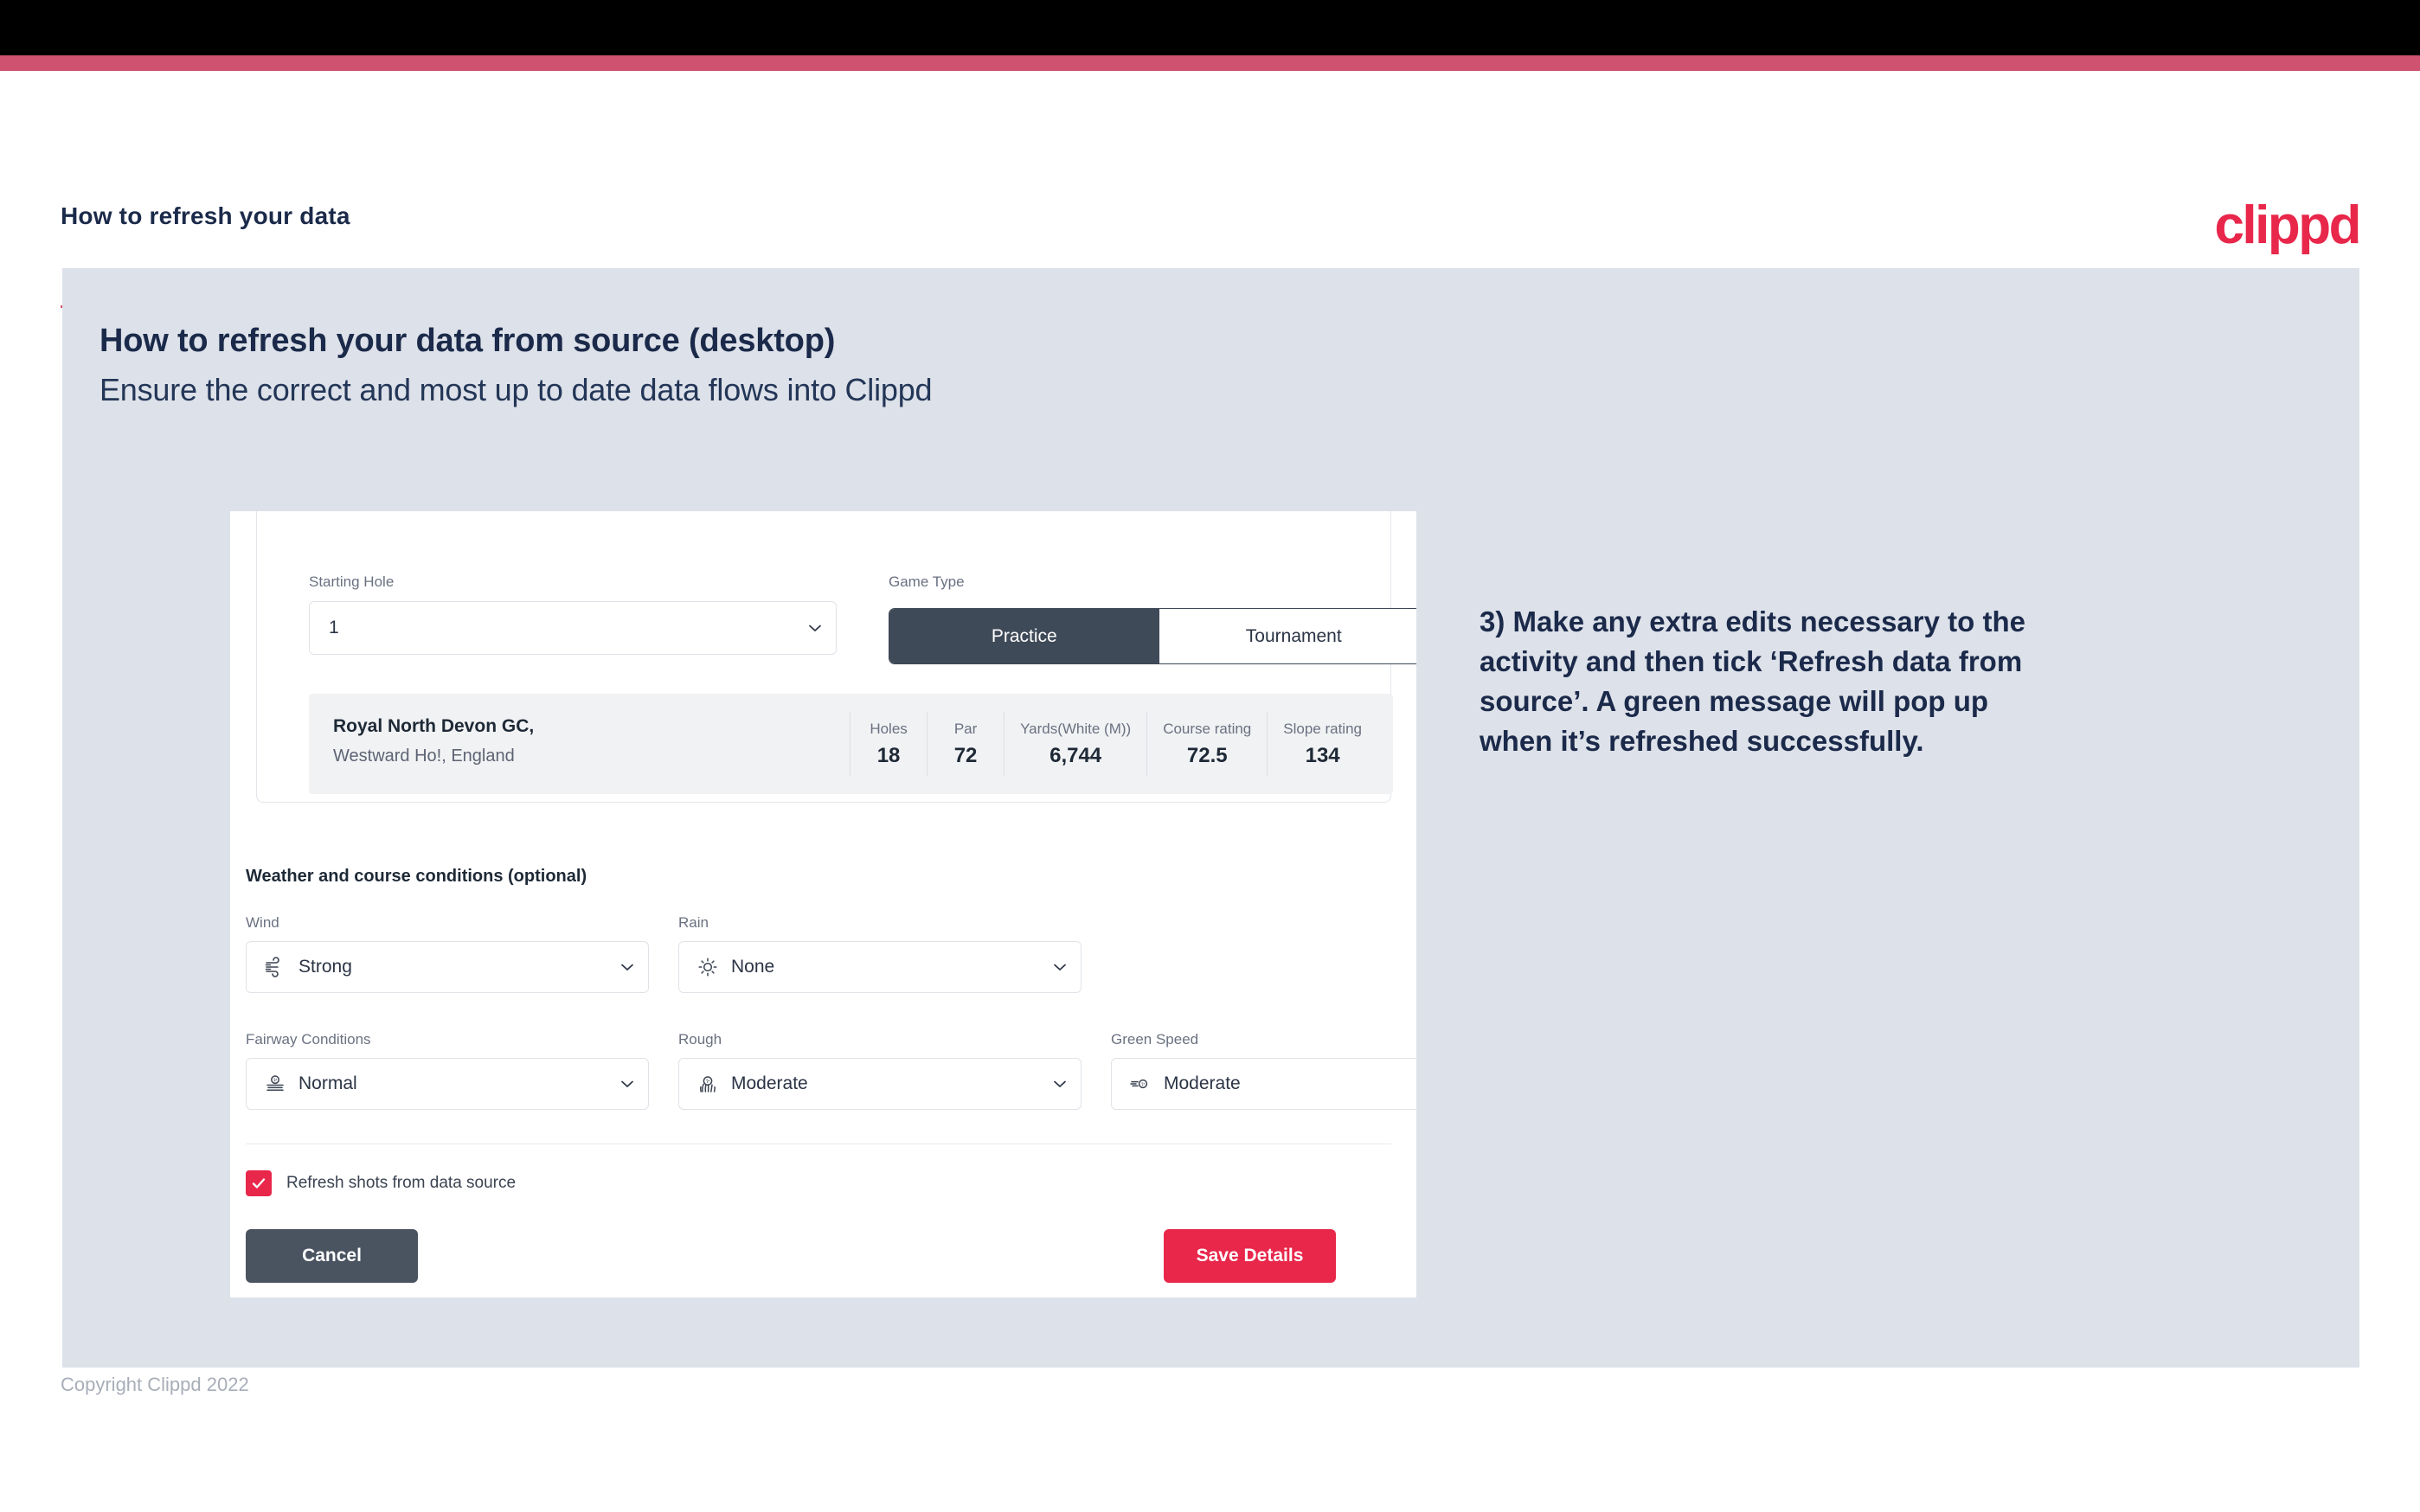 The image size is (2420, 1512). Describe the element at coordinates (205, 215) in the screenshot. I see `page-title: How to refresh your data` at that location.